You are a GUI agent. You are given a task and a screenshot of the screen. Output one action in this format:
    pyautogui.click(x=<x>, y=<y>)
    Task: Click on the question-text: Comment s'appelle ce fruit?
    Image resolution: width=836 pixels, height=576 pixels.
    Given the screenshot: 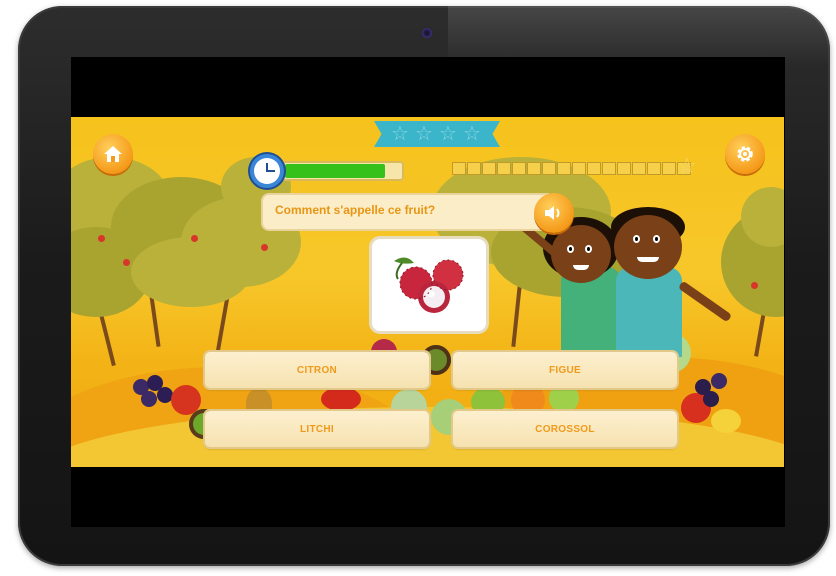 What is the action you would take?
    pyautogui.click(x=355, y=210)
    